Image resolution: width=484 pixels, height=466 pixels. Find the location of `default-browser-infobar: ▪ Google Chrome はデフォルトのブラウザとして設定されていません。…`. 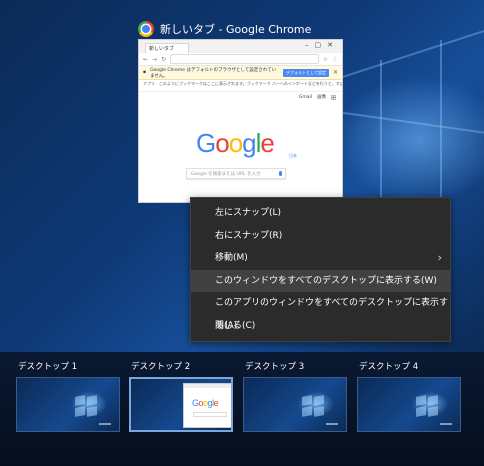

default-browser-infobar: ▪ Google Chrome はデフォルトのブラウザとして設定されていません。… is located at coordinates (240, 73).